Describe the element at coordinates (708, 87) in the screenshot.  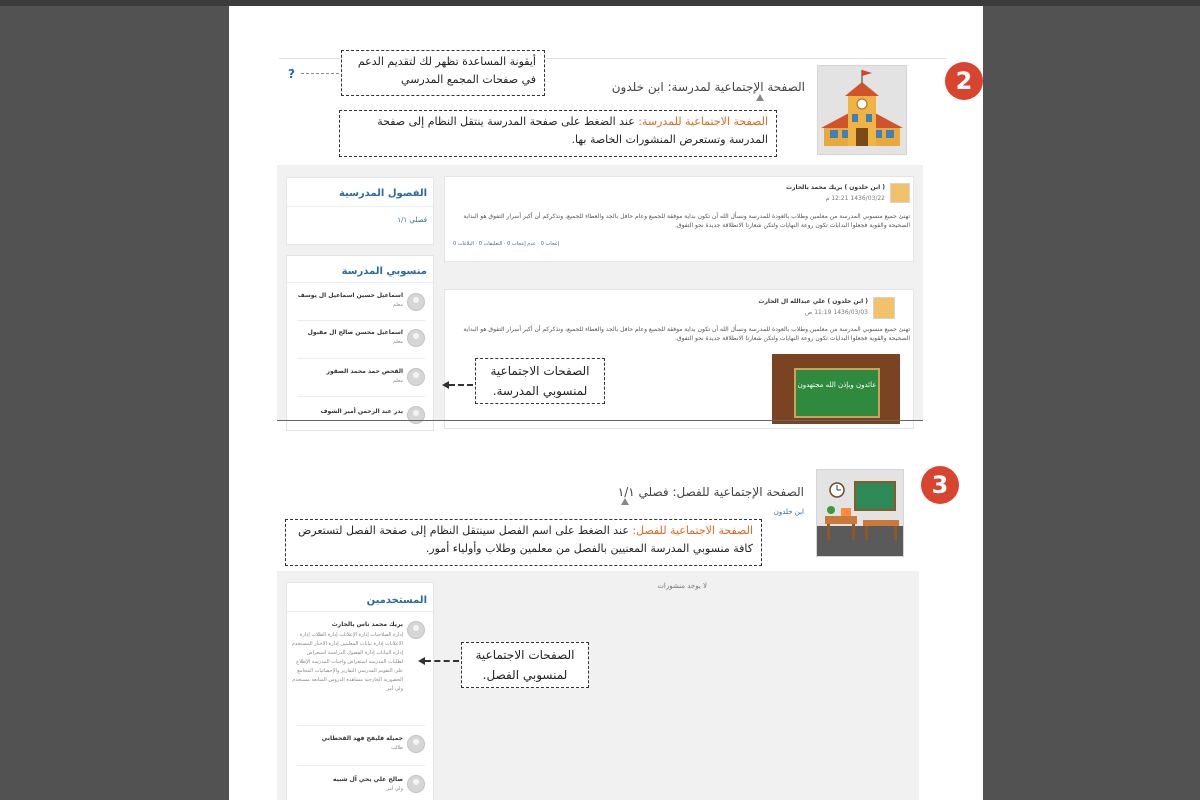
I see `school-page-title: الصفحة الإجتماعية لمدرسة: ابن خلدون` at that location.